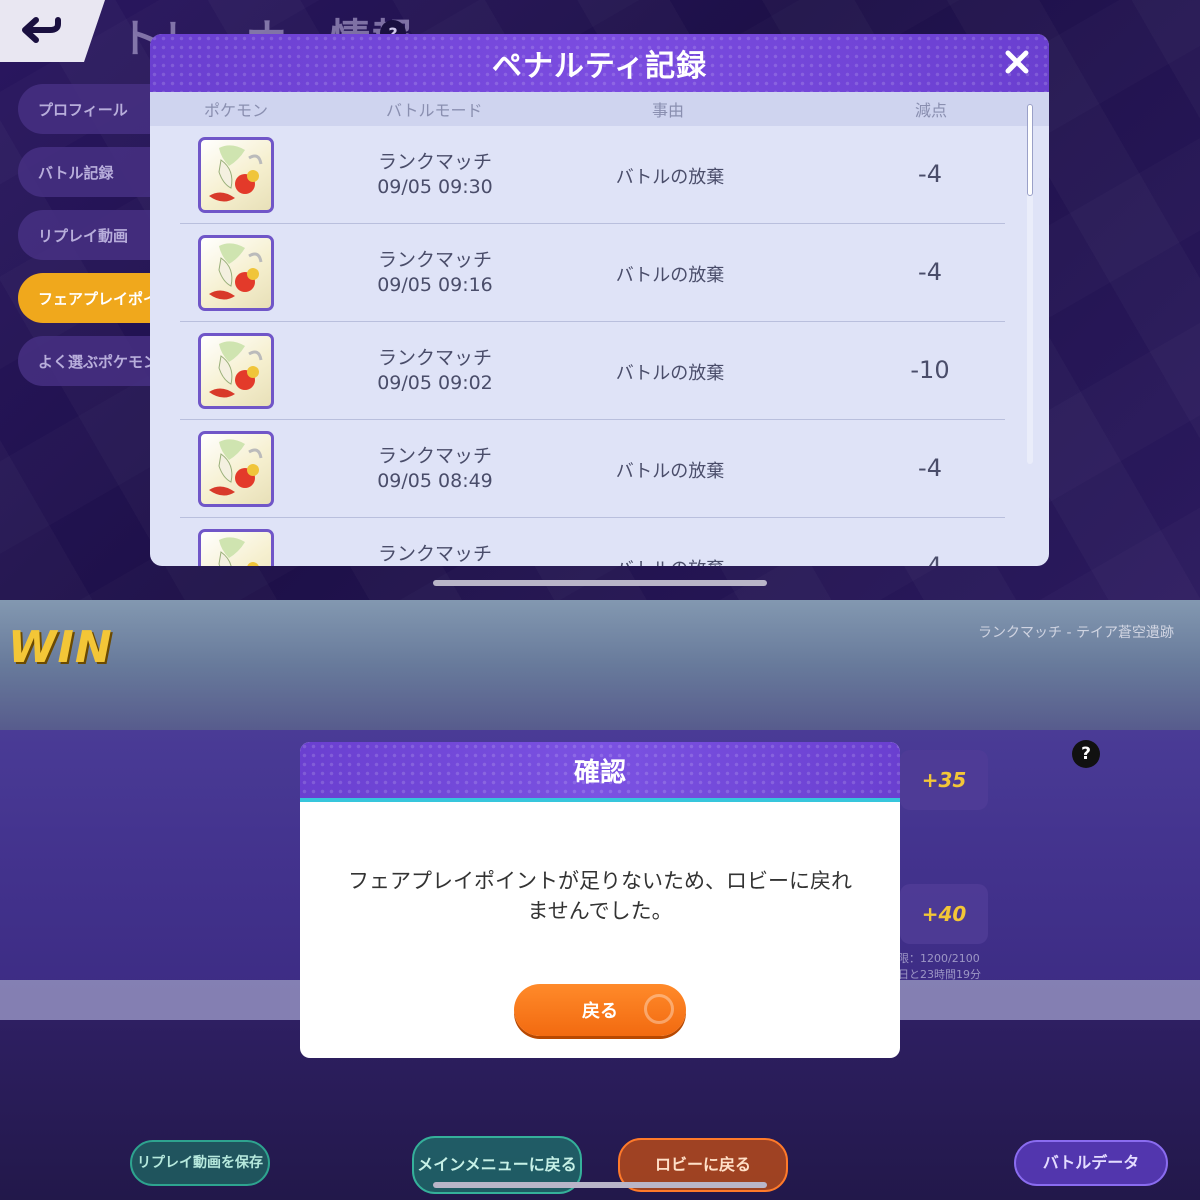 This screenshot has width=1200, height=1200. Describe the element at coordinates (1030, 150) in the screenshot. I see `scrollbar` at that location.